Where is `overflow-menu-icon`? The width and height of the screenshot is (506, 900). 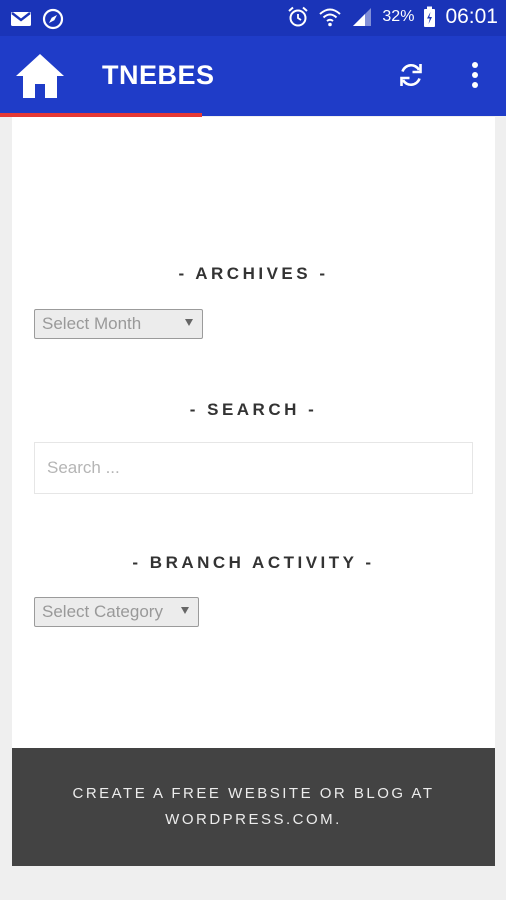
overflow-menu-icon is located at coordinates (475, 75).